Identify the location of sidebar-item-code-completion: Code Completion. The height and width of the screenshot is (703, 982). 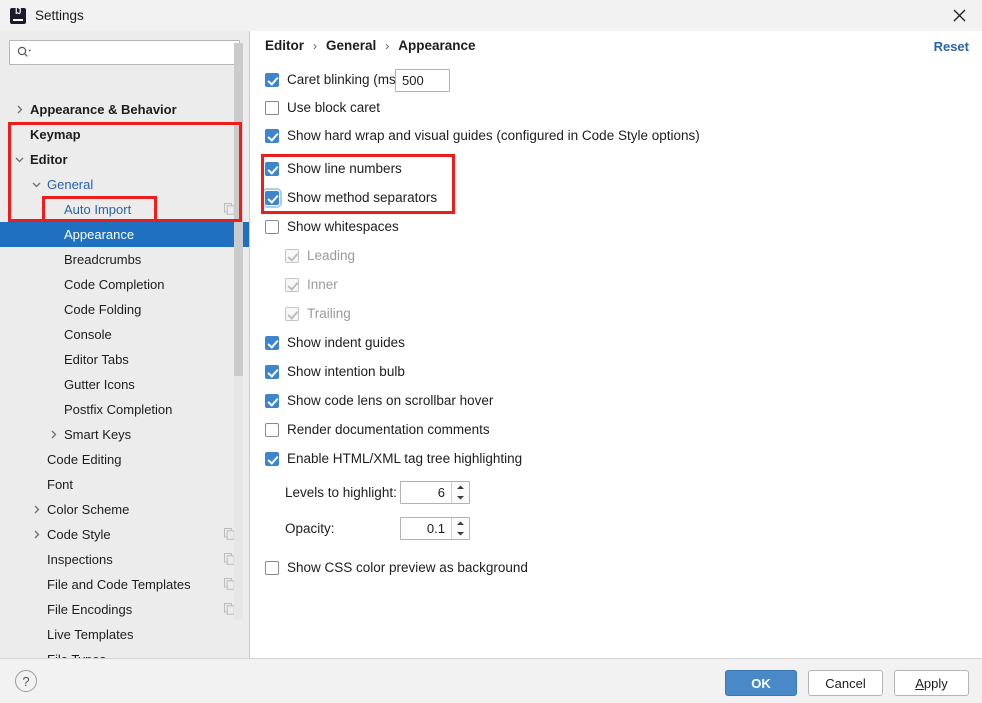
(124, 284).